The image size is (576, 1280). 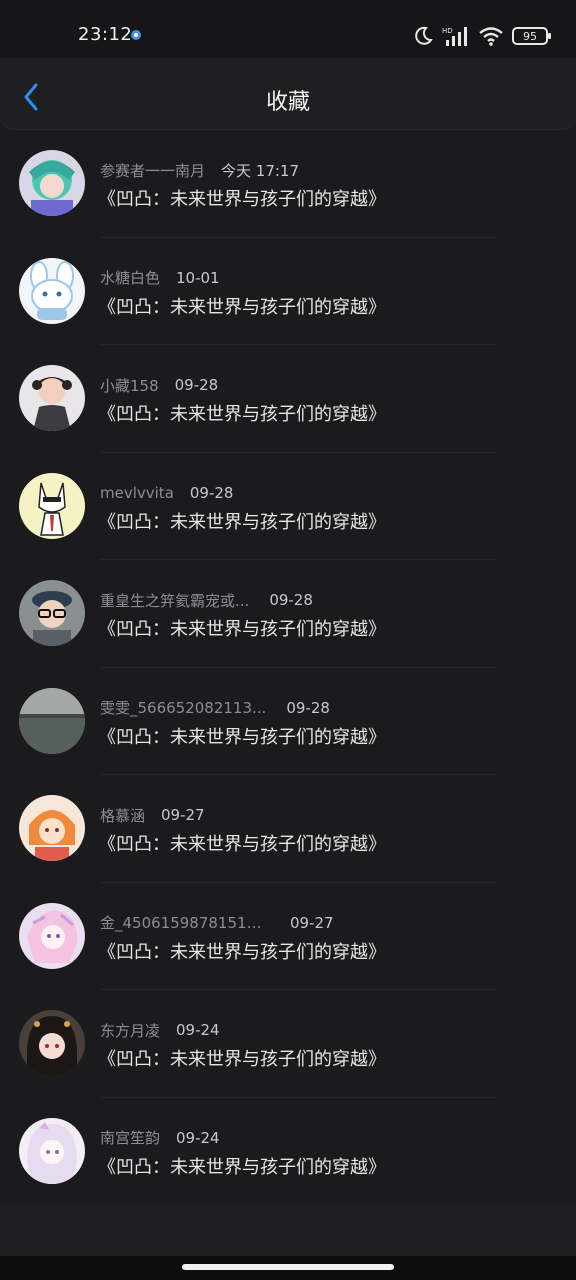 What do you see at coordinates (288, 1044) in the screenshot?
I see `list-item: 东方月凌 09-24 《凹凸：未来世界与孩子们的穿越》` at bounding box center [288, 1044].